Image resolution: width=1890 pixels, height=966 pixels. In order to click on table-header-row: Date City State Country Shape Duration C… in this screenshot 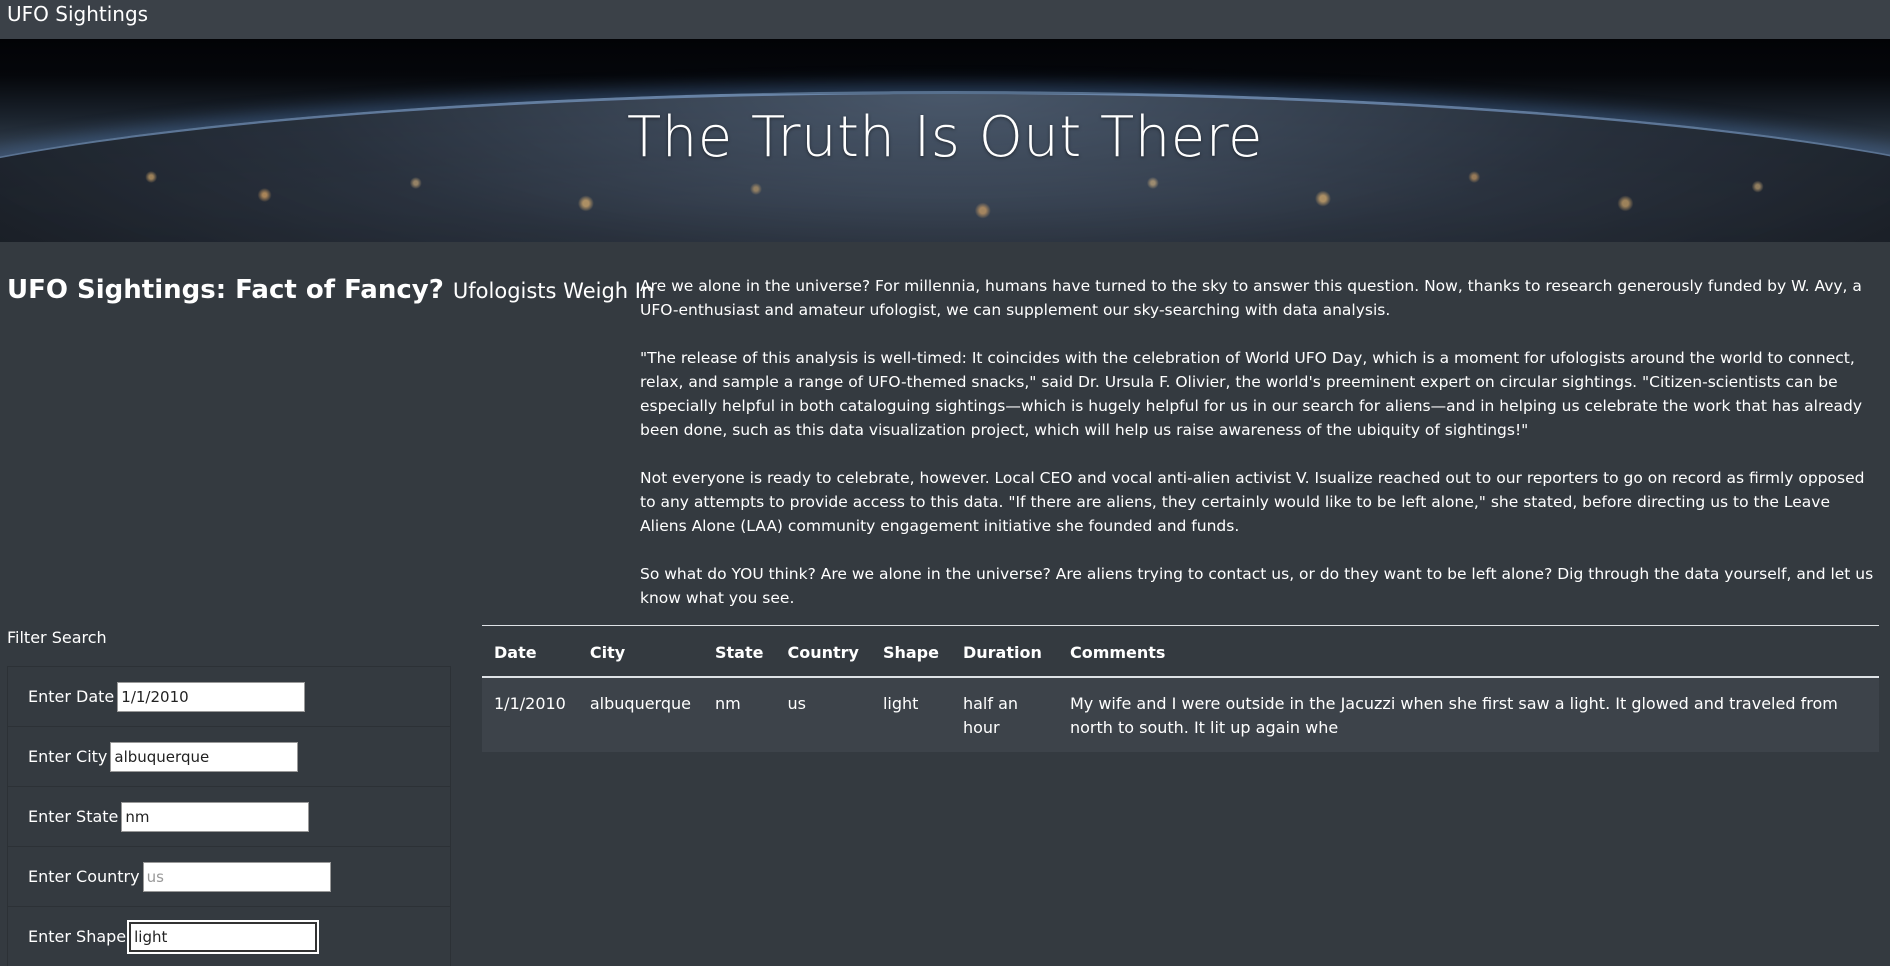, I will do `click(1180, 651)`.